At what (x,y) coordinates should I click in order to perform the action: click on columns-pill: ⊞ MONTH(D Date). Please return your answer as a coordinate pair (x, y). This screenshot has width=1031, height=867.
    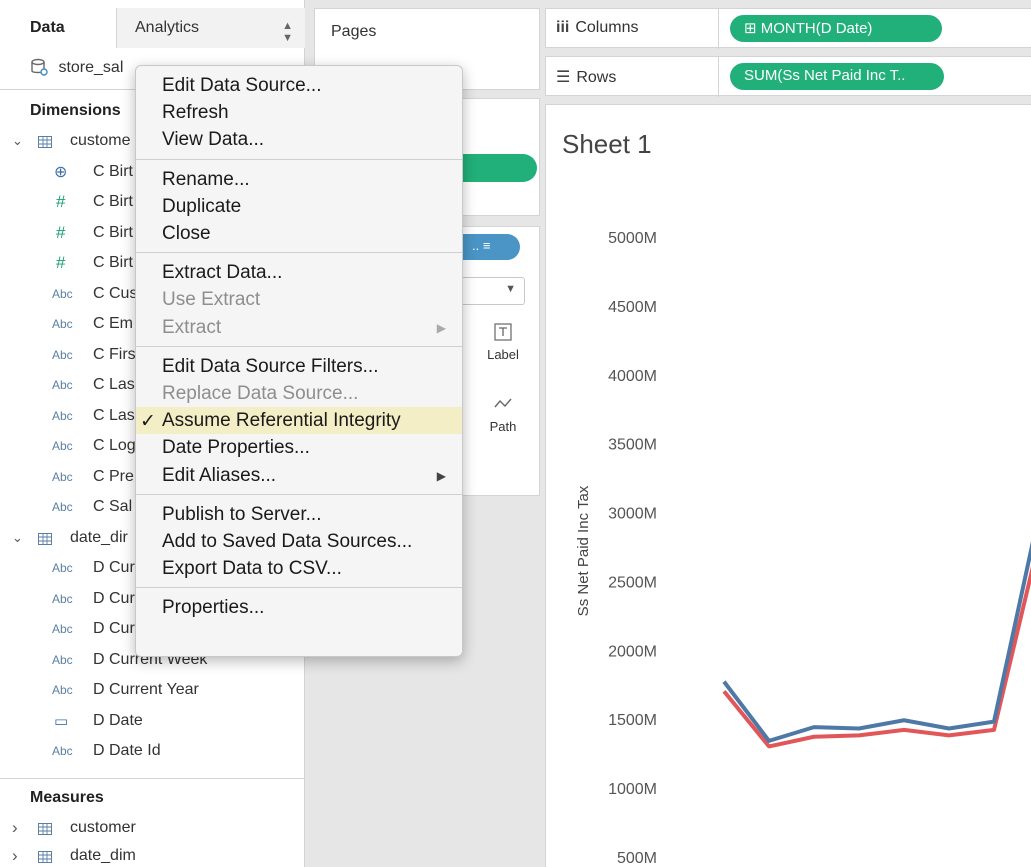
    Looking at the image, I should click on (836, 28).